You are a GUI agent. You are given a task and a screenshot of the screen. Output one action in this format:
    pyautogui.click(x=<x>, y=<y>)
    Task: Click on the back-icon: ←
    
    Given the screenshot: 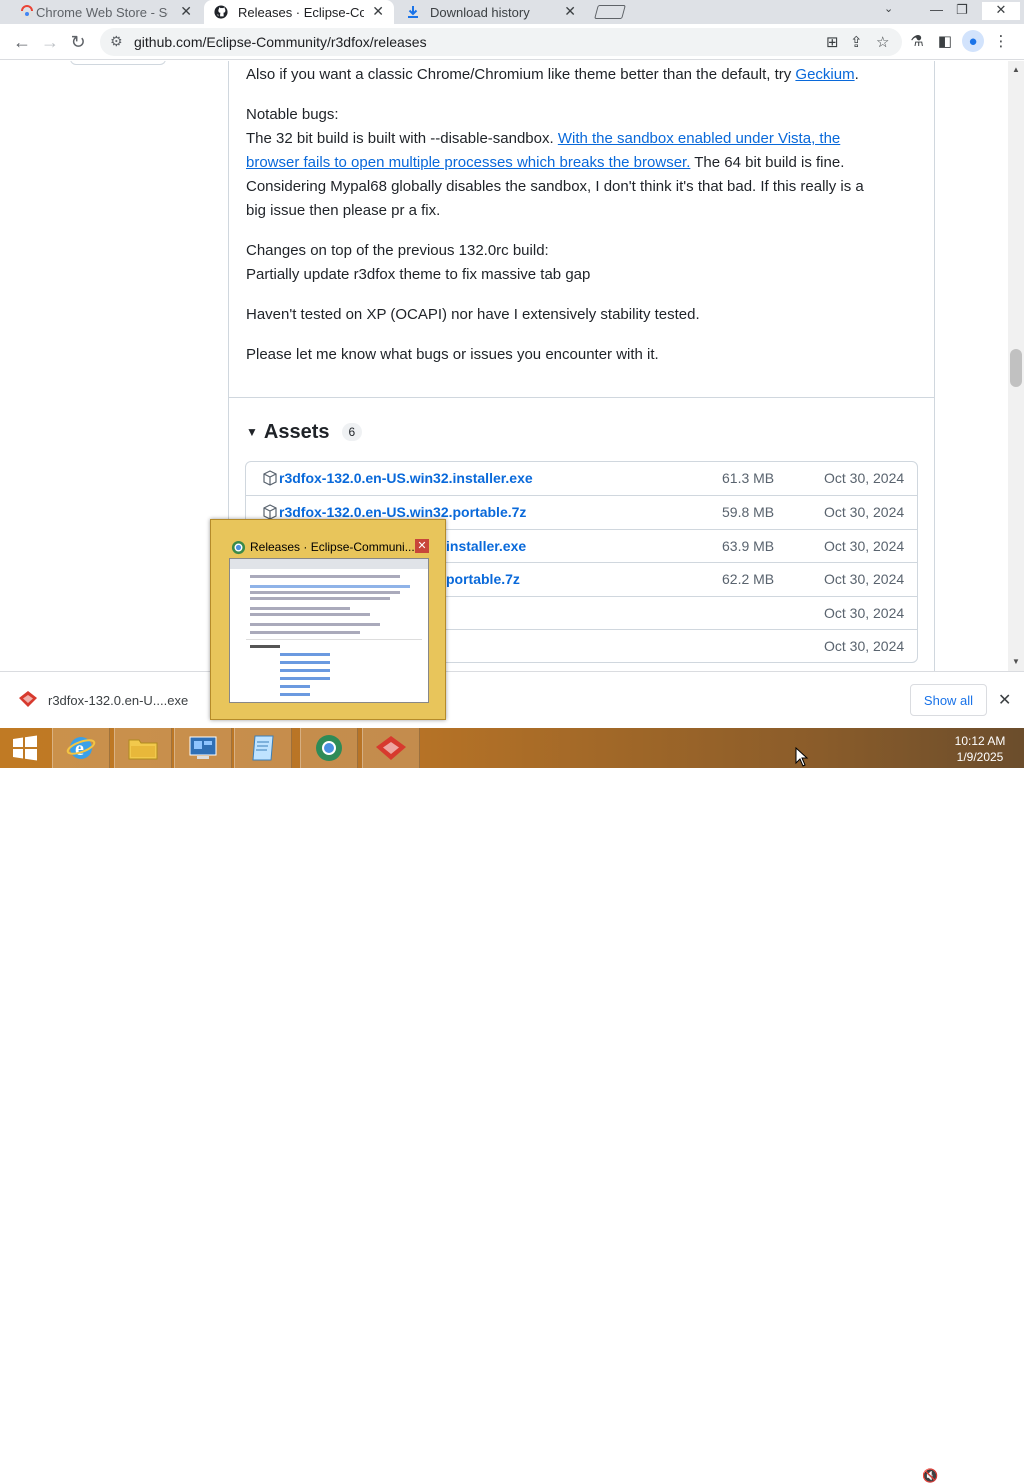 What is the action you would take?
    pyautogui.click(x=22, y=42)
    